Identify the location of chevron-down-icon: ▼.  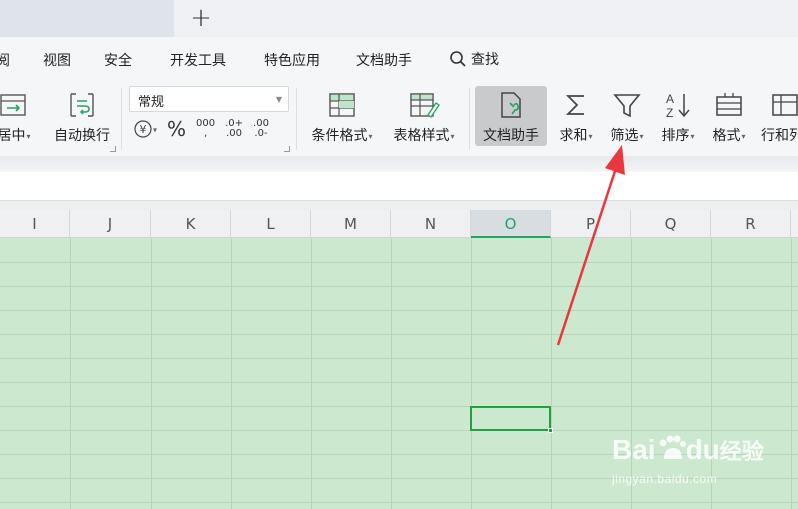
(278, 99).